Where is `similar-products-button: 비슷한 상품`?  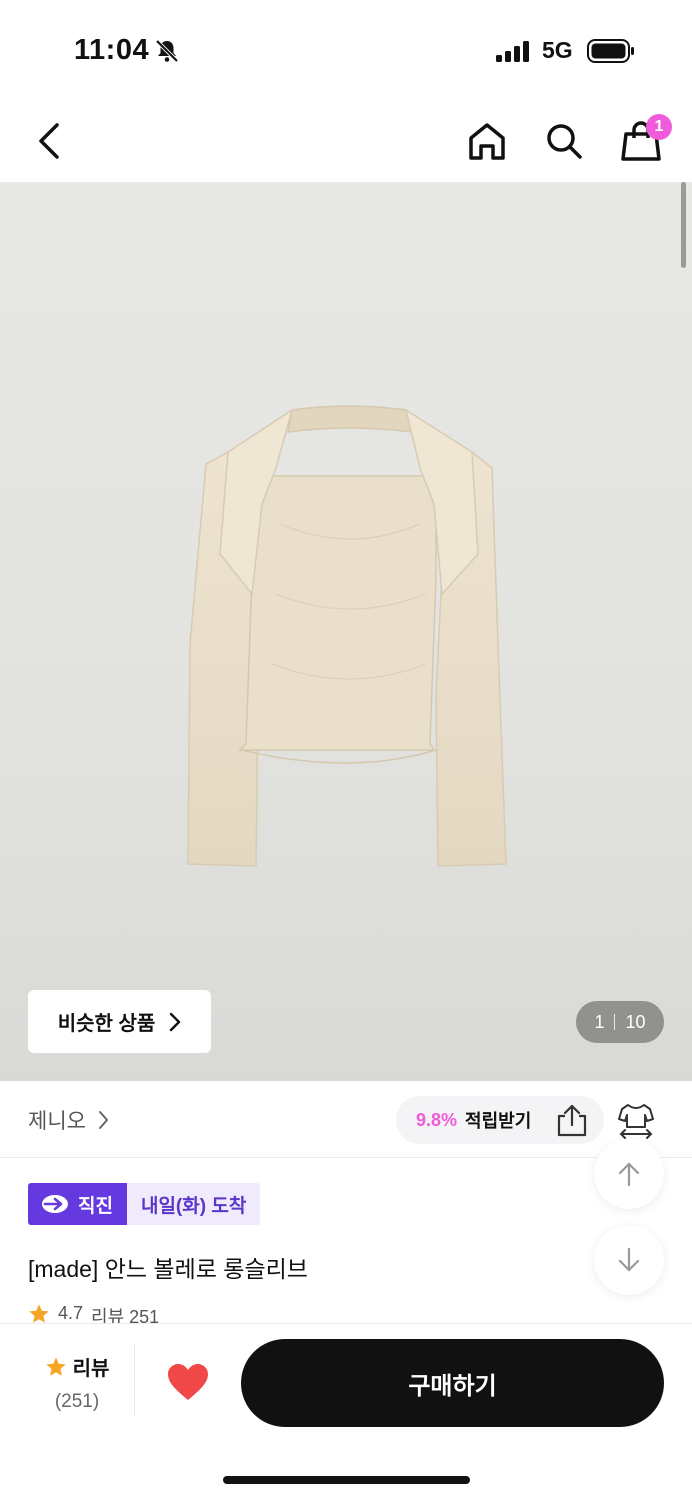 similar-products-button: 비슷한 상품 is located at coordinates (119, 1021).